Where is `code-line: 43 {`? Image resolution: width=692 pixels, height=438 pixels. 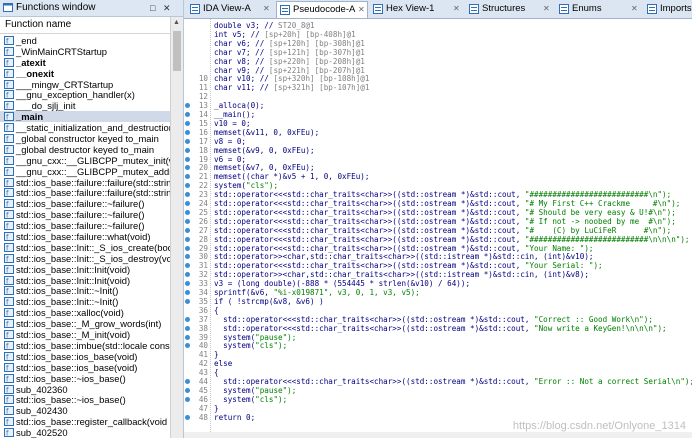 code-line: 43 { is located at coordinates (438, 372).